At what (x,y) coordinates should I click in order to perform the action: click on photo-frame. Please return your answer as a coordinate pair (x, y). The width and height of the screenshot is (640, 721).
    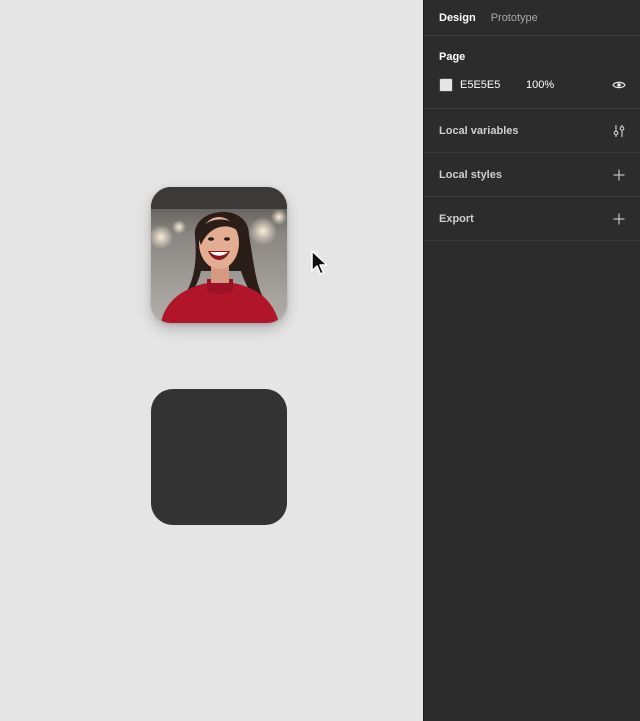
    Looking at the image, I should click on (219, 255).